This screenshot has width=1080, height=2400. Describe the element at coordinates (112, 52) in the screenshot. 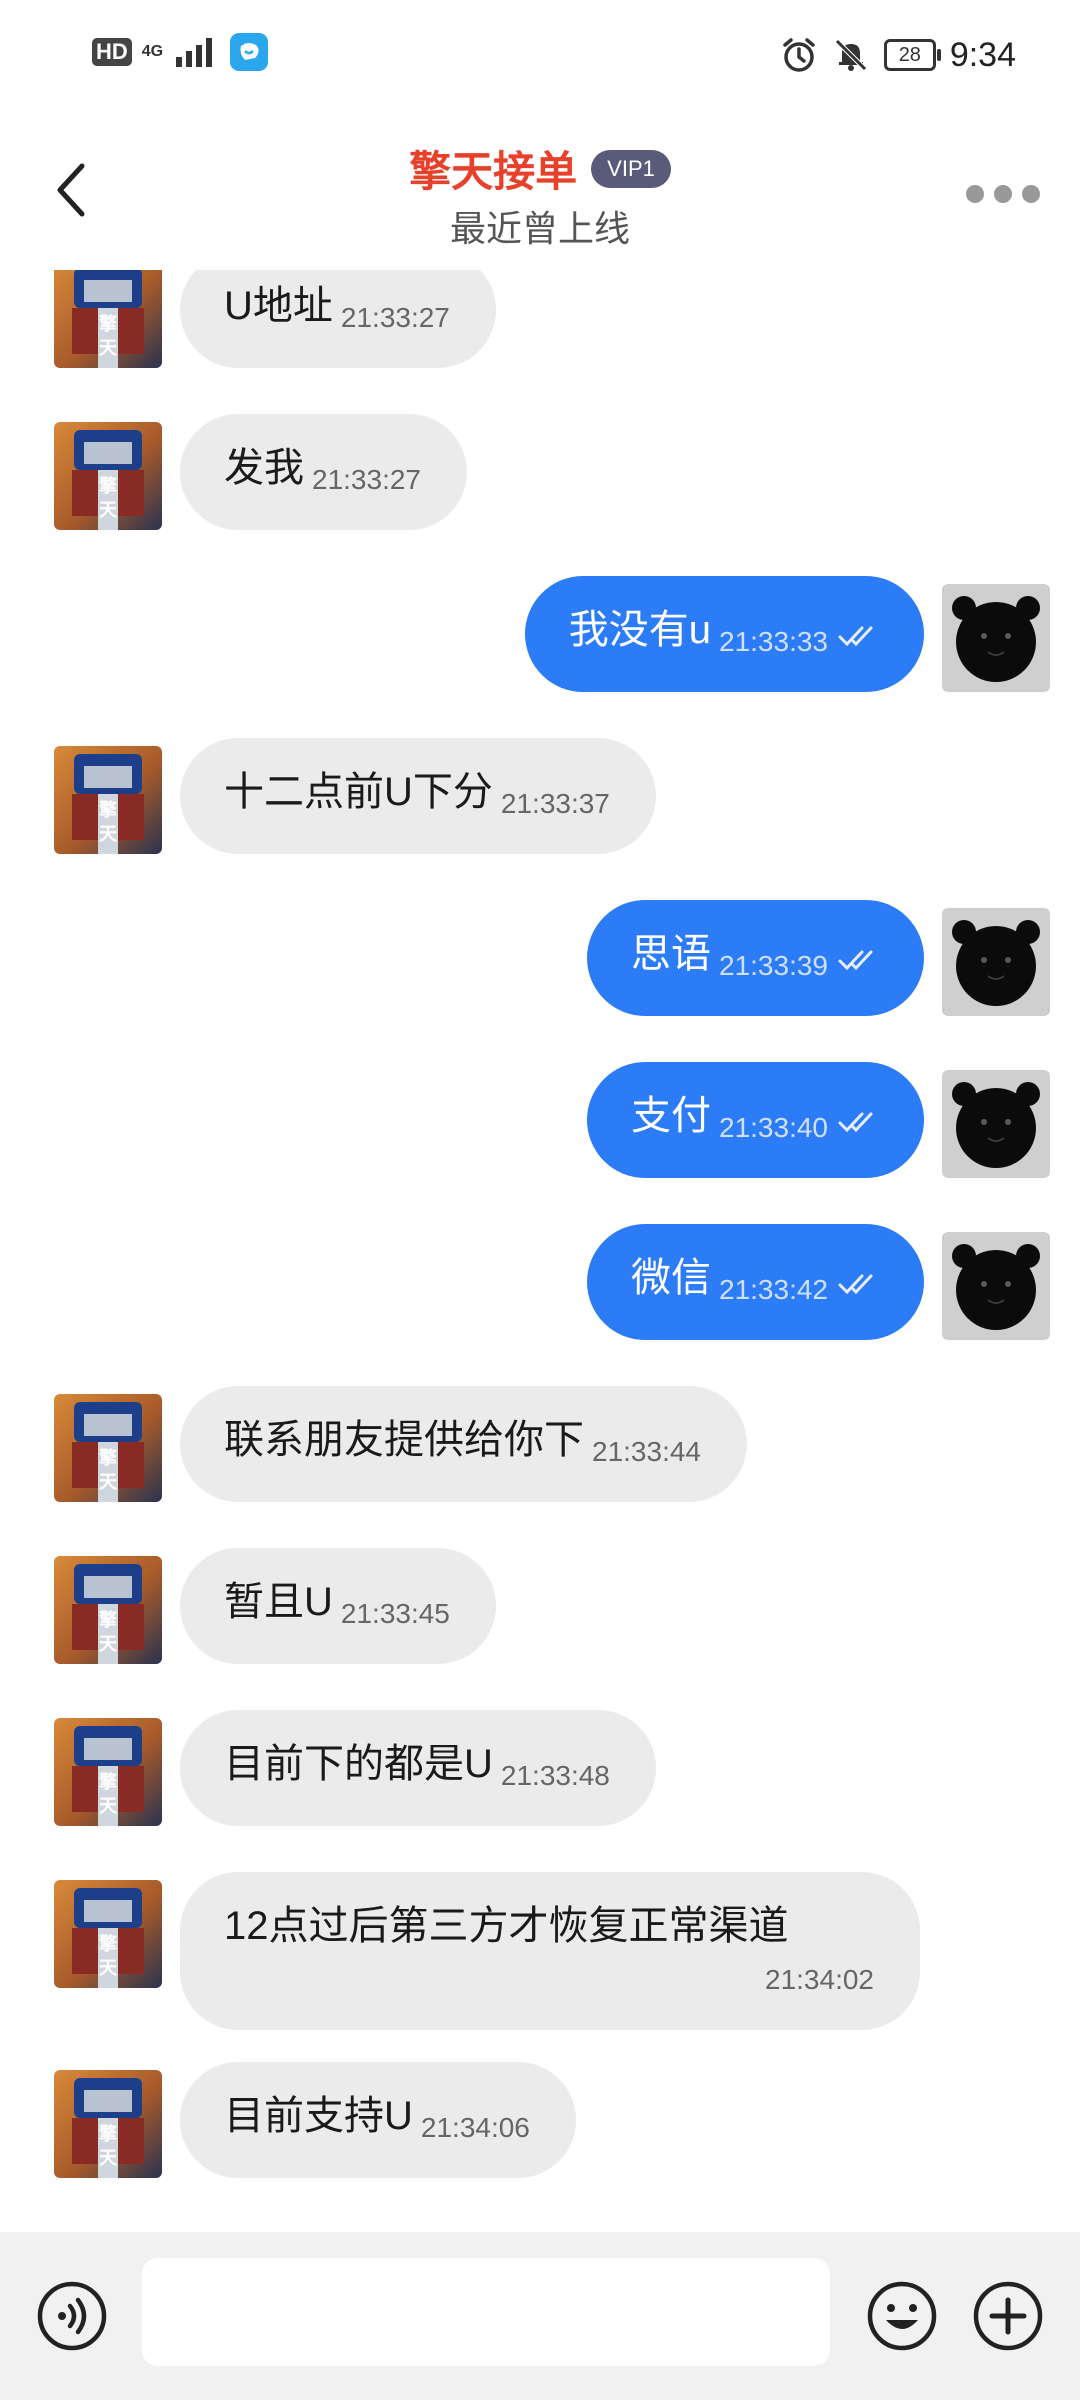

I see `hd-badge: HD` at that location.